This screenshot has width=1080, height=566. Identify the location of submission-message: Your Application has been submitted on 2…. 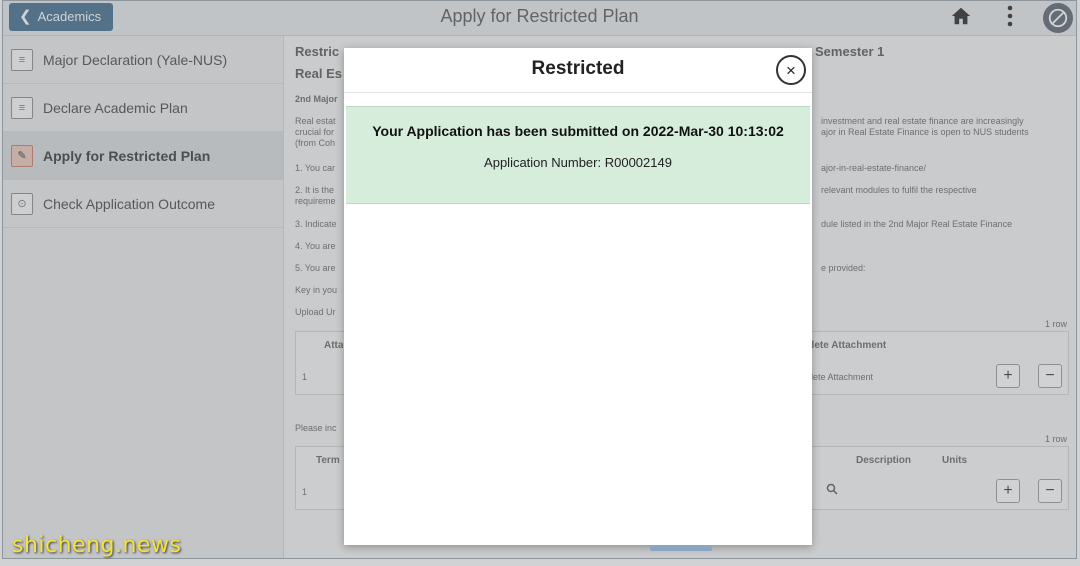
(578, 131).